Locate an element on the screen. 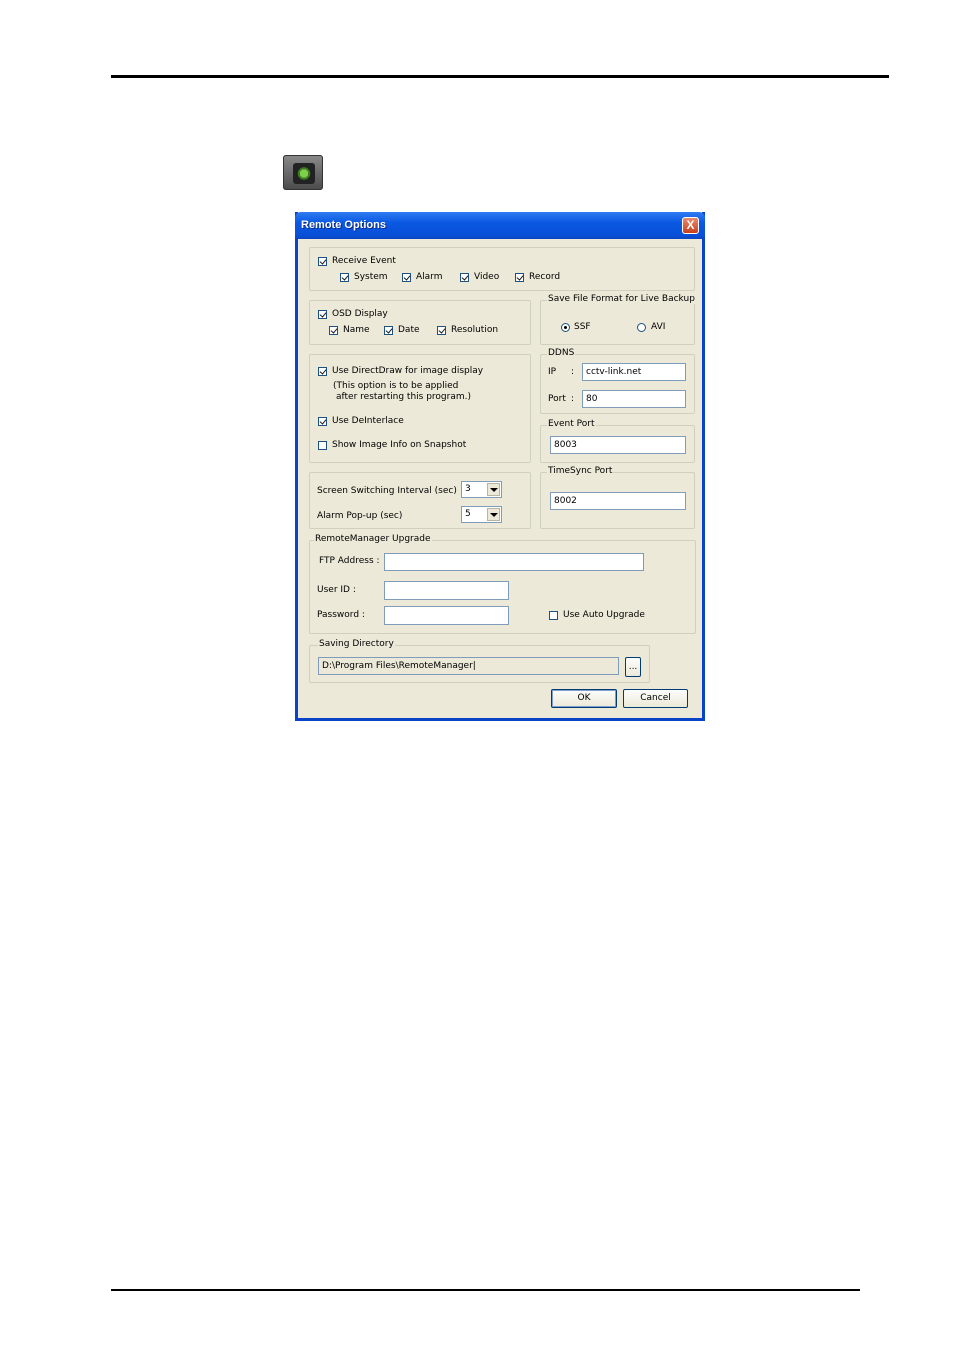  record-label: Record is located at coordinates (545, 277).